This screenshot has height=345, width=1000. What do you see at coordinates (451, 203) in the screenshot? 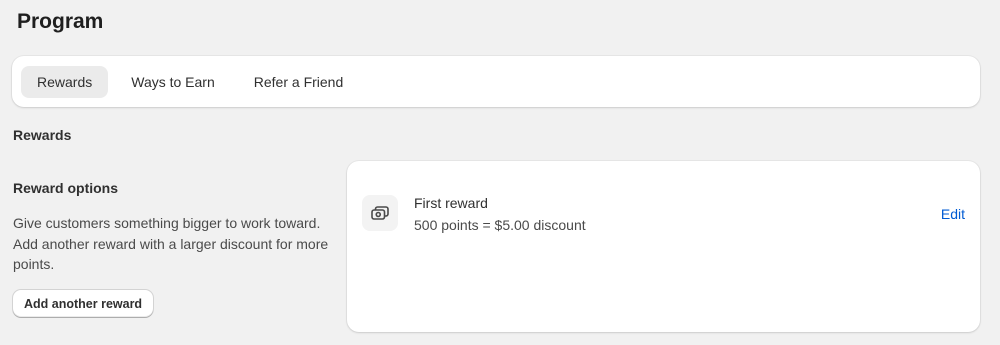
I see `reward-name: First reward` at bounding box center [451, 203].